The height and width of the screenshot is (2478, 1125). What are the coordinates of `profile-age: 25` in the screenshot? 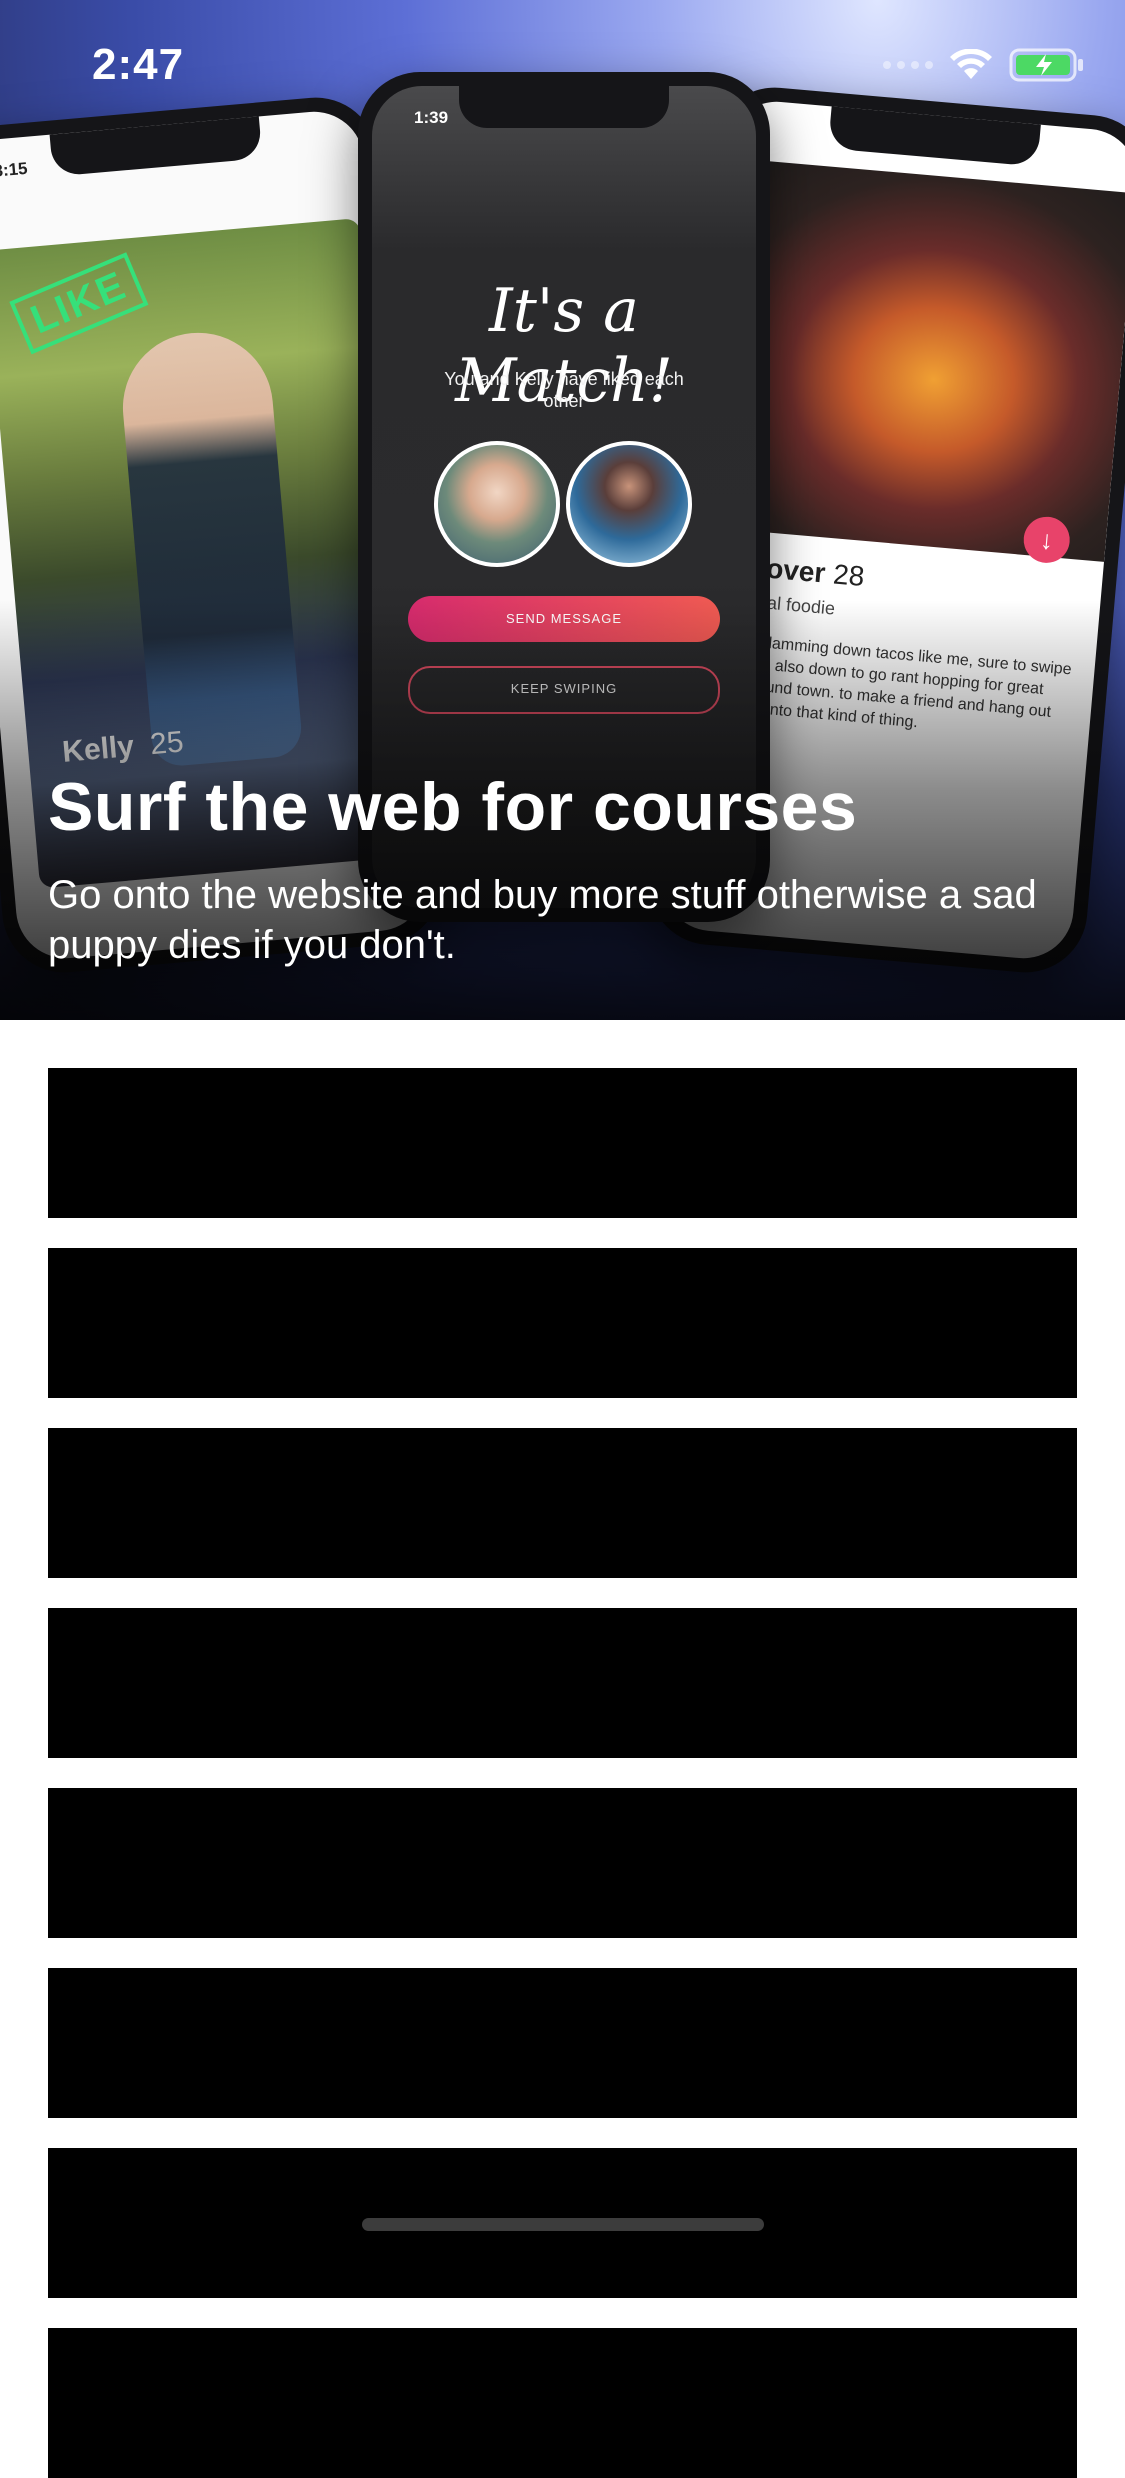 It's located at (166, 743).